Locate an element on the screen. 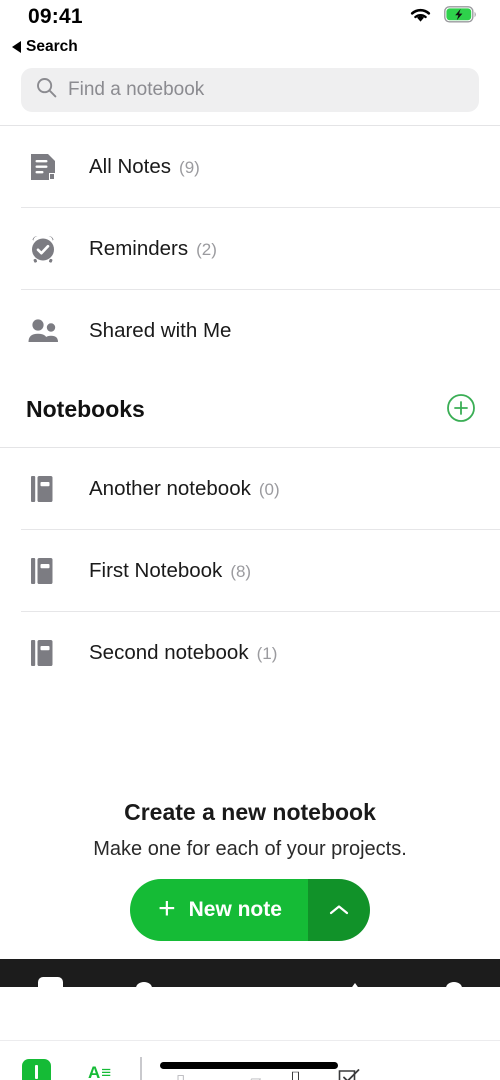 This screenshot has height=1080, width=500. people-icon is located at coordinates (43, 331).